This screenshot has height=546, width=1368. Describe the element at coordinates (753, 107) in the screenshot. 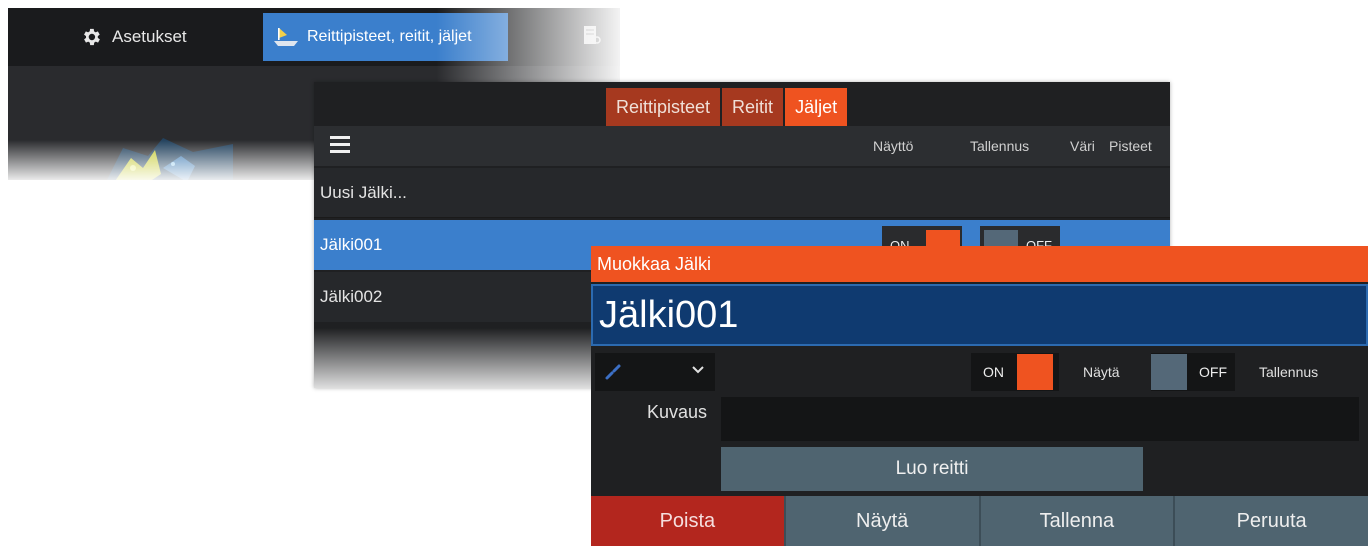

I see `tab-routes: Reitit` at that location.